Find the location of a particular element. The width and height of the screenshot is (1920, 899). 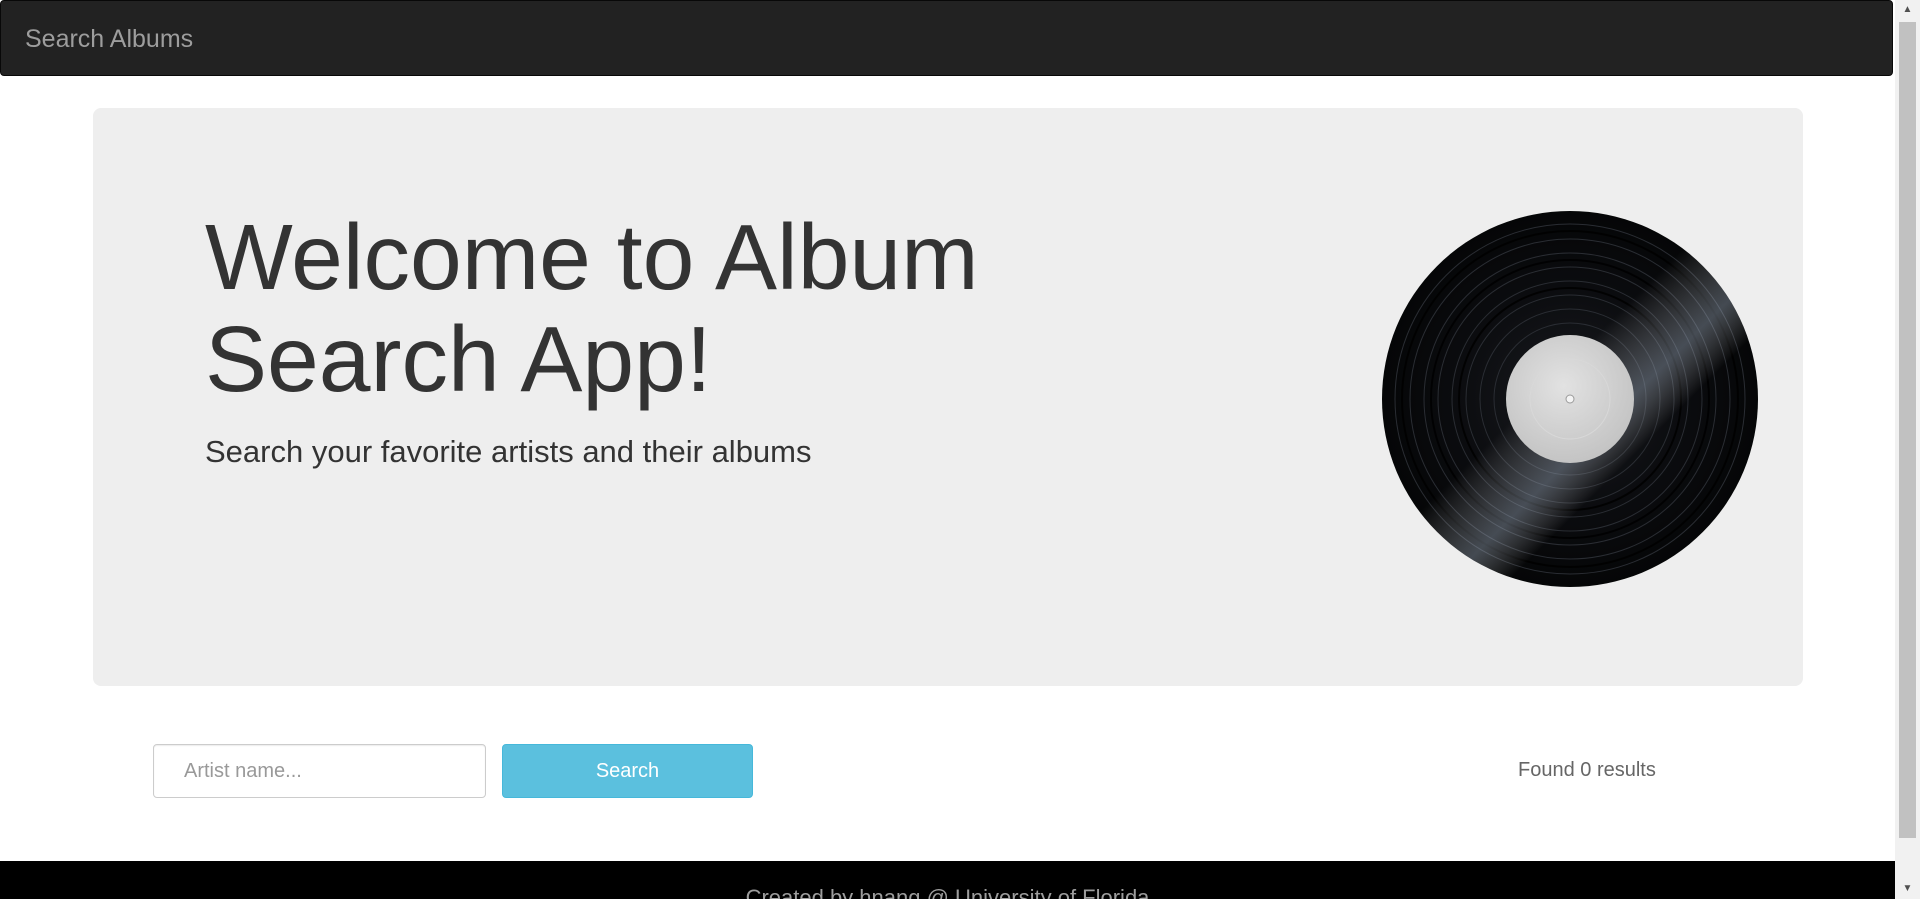

scroll-up-arrow-icon: ▲ is located at coordinates (1907, 10).